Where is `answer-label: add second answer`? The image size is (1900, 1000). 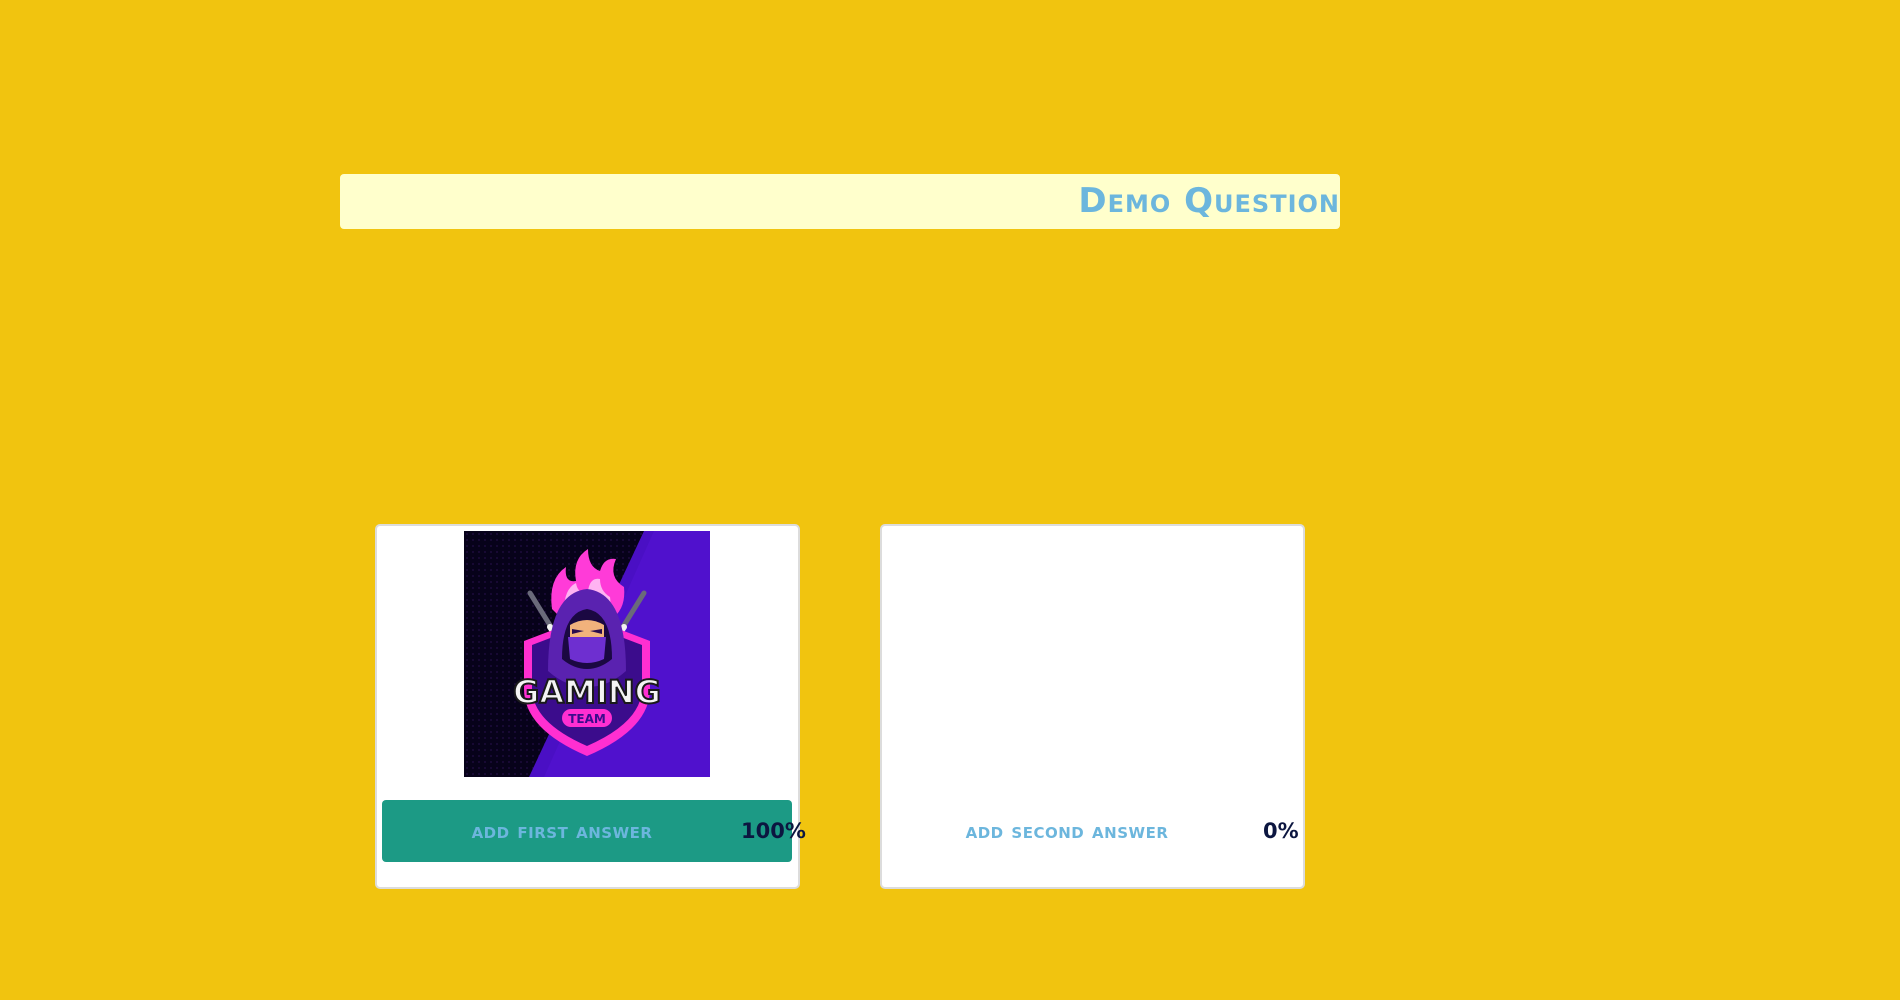
answer-label: add second answer is located at coordinates (1067, 831).